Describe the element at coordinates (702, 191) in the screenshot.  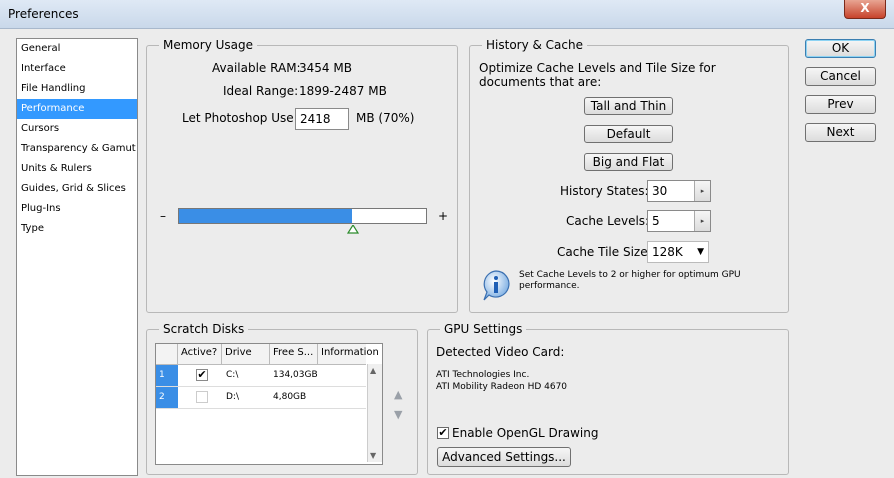
I see `history-states-stepper: ▸` at that location.